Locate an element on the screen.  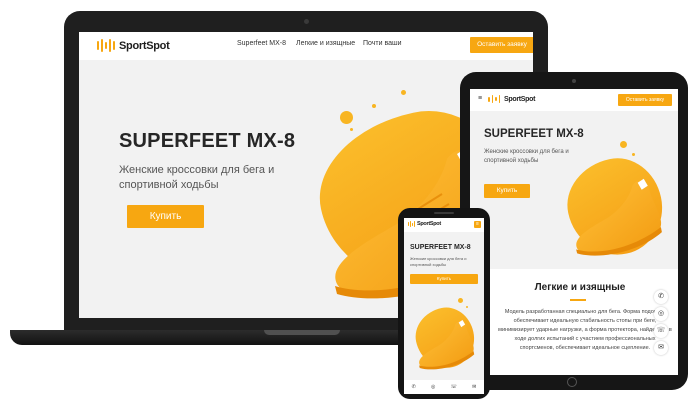
menu-button: ≡ is located at coordinates (477, 224).